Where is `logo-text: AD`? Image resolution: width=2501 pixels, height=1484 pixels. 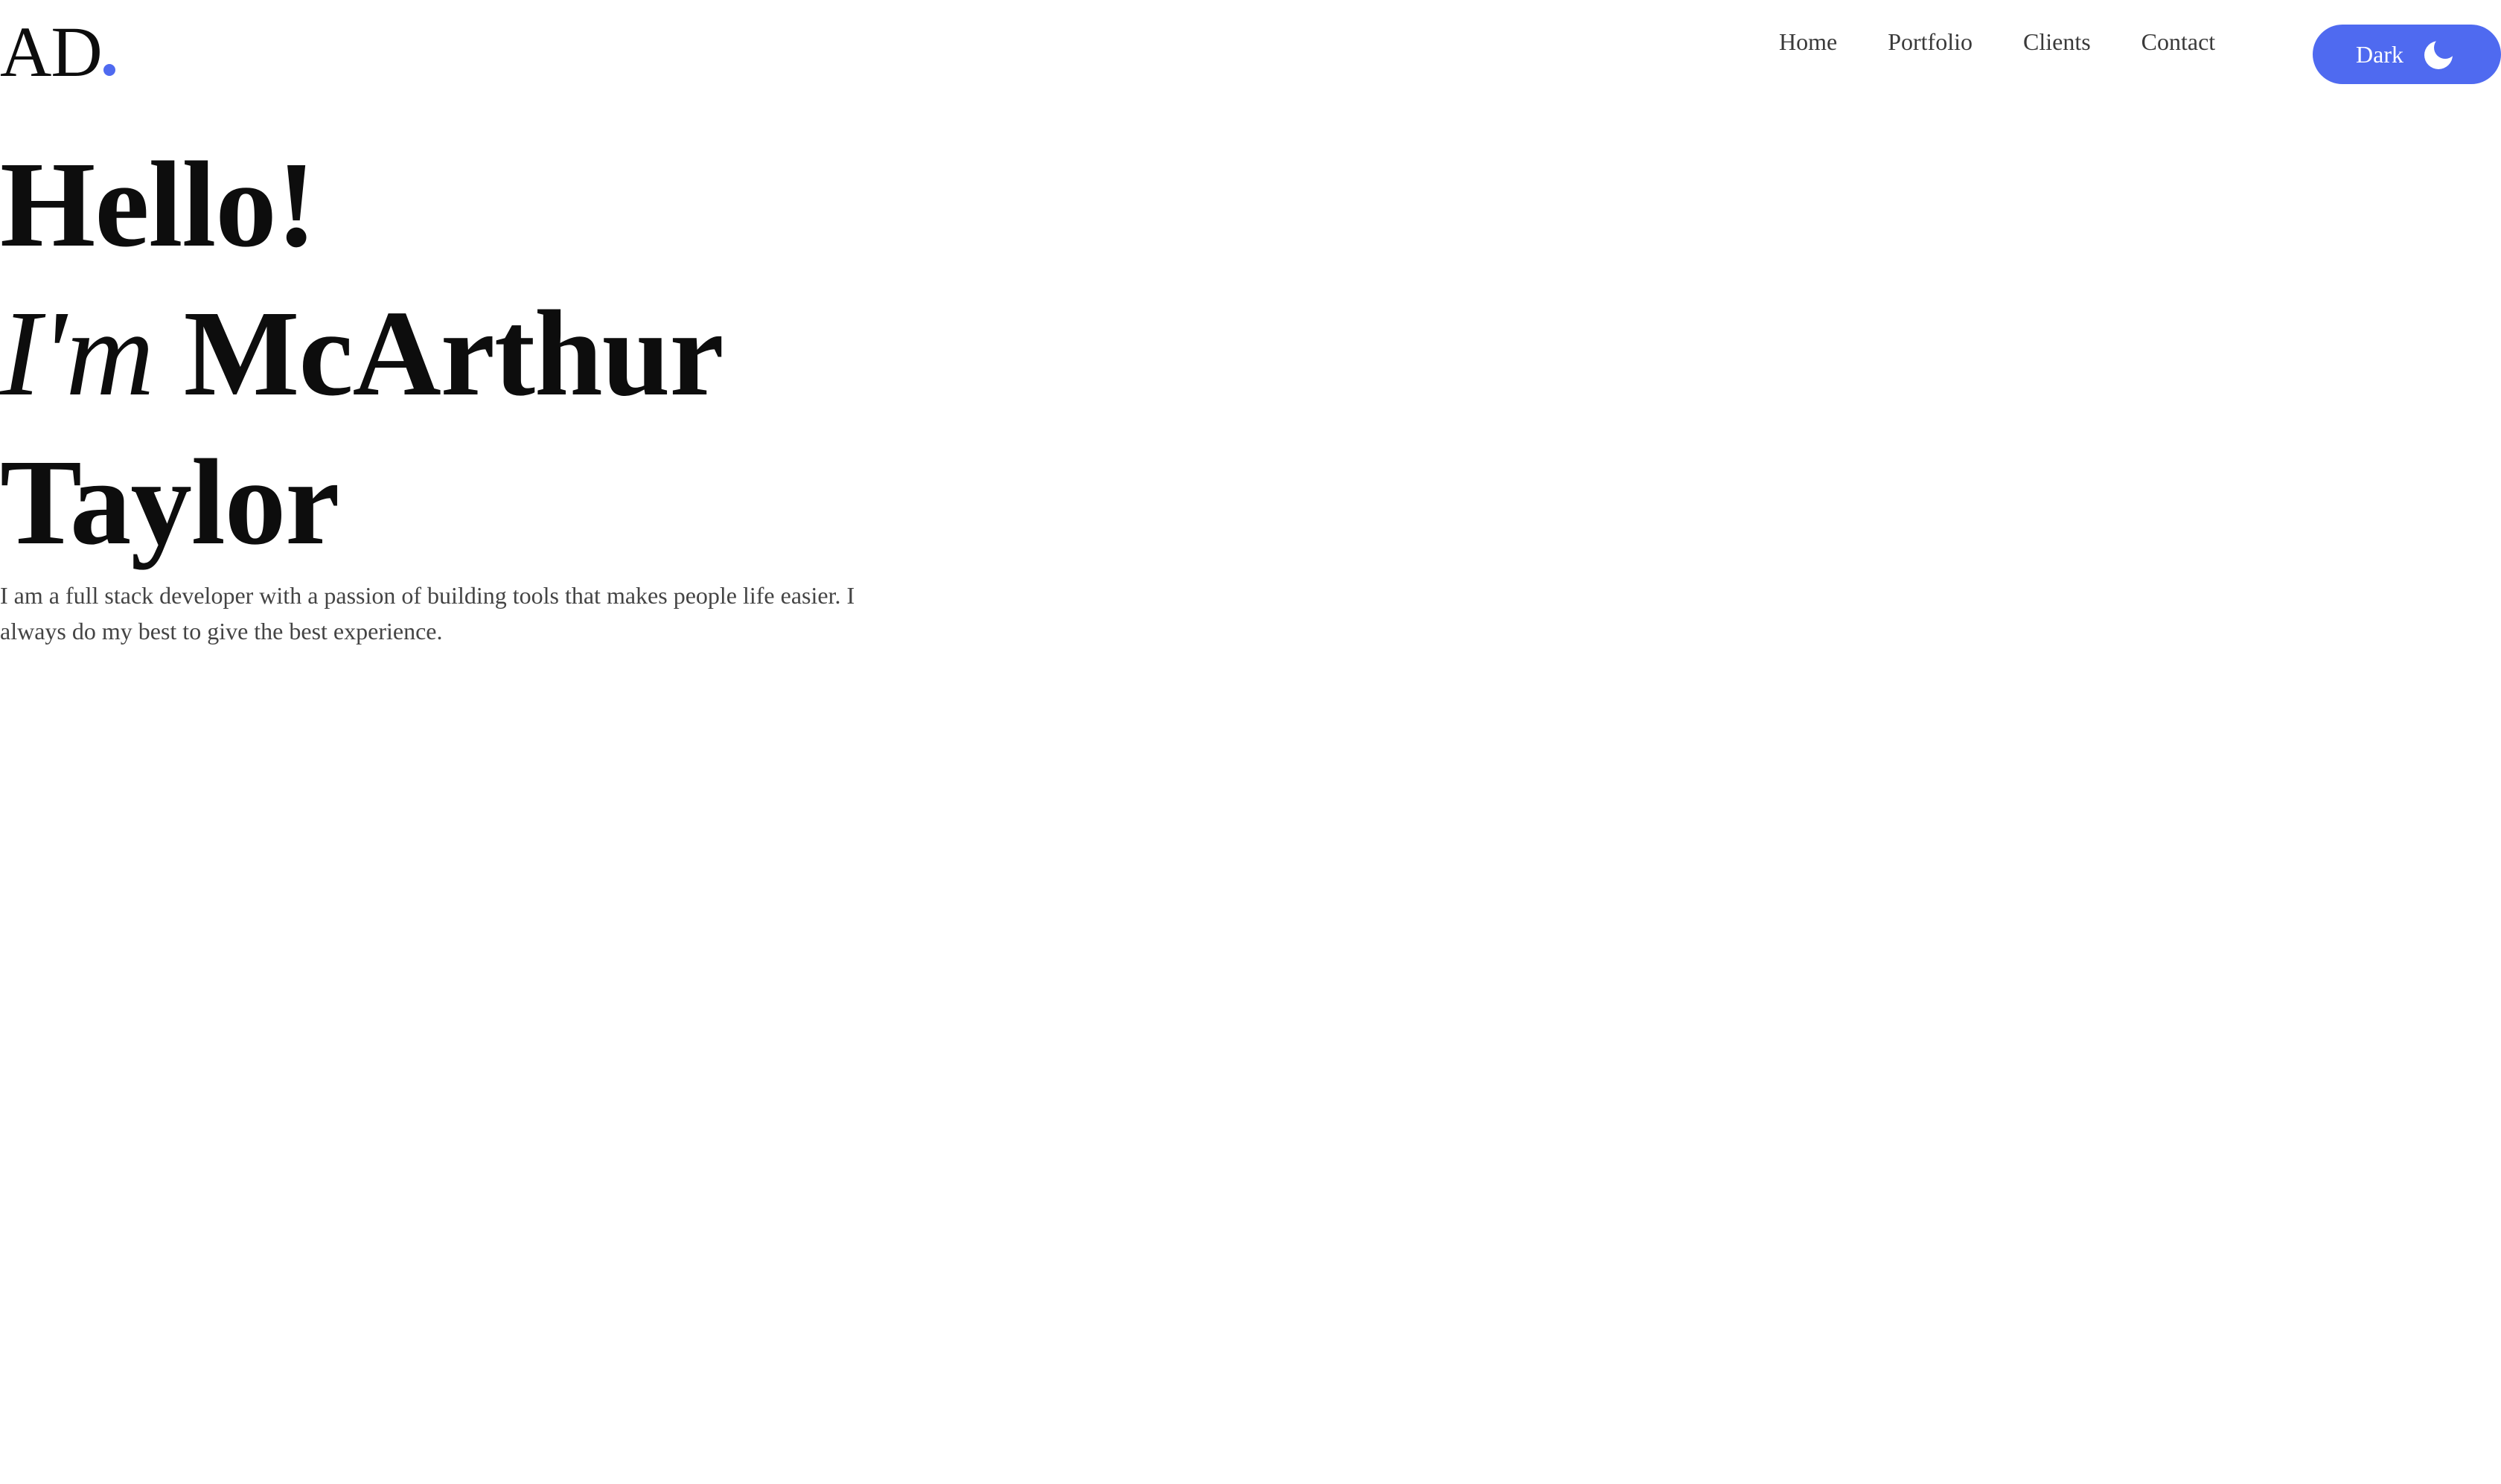
logo-text: AD is located at coordinates (51, 52).